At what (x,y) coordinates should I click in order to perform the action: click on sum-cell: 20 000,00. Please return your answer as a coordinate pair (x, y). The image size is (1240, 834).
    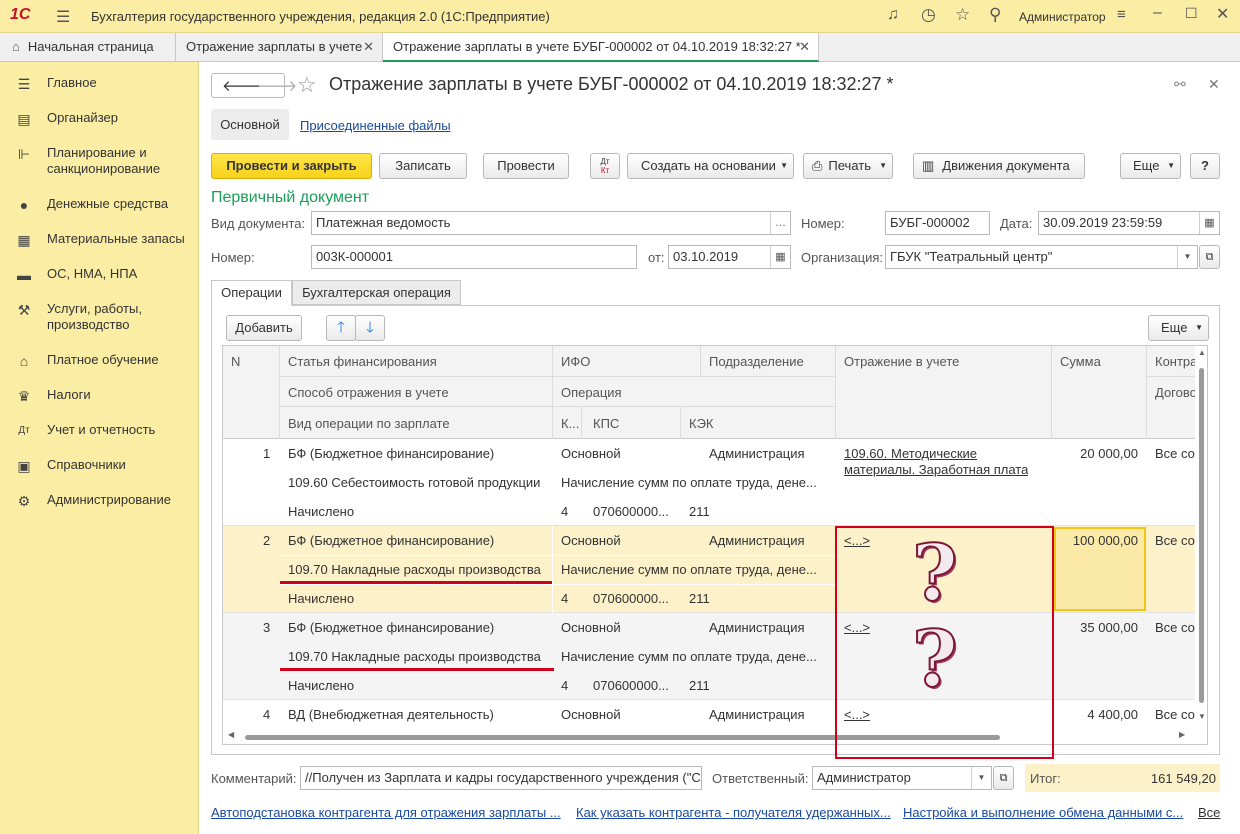
    Looking at the image, I should click on (1096, 453).